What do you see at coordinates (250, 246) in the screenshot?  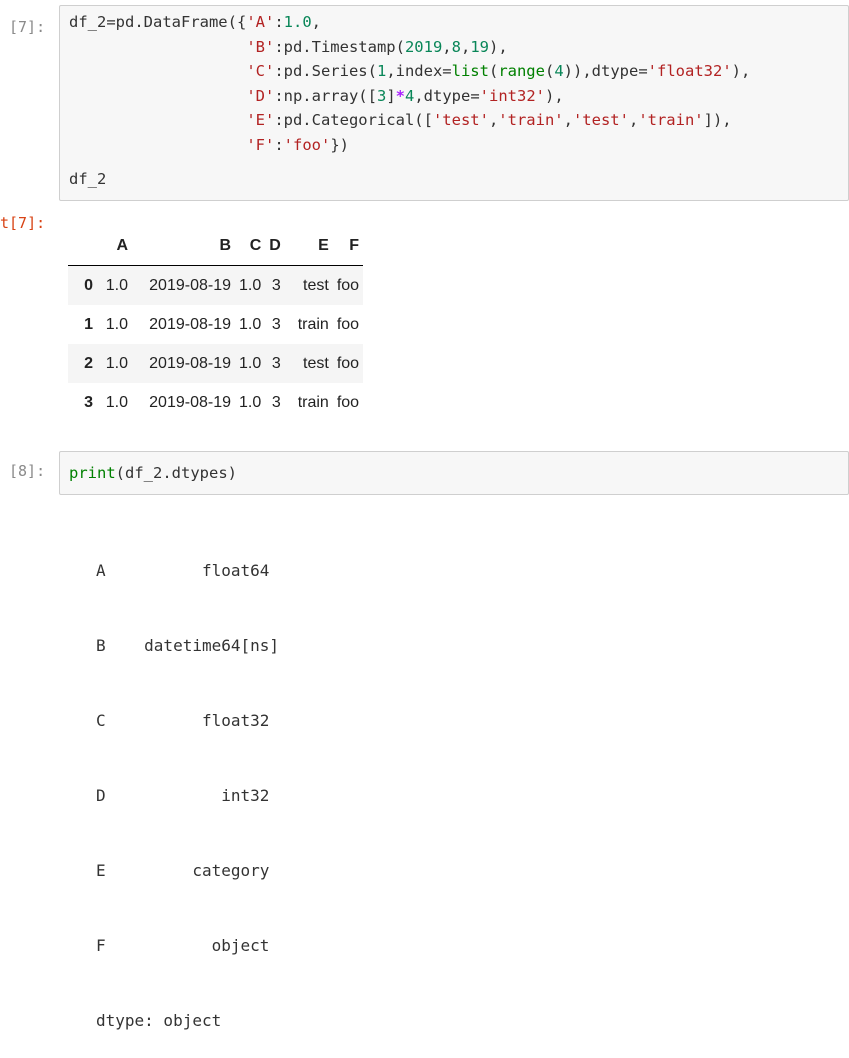 I see `column-header-c: C` at bounding box center [250, 246].